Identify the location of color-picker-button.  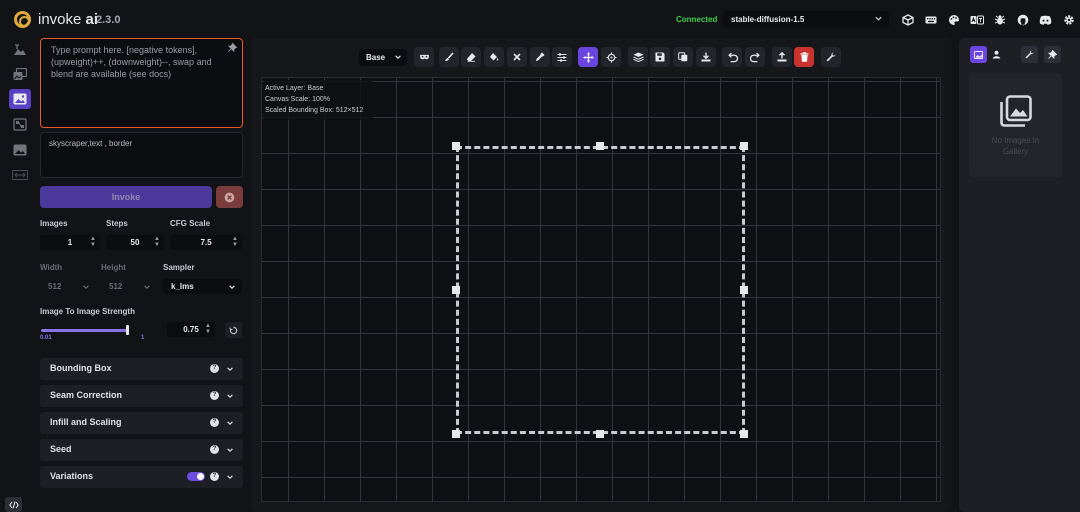
(540, 57).